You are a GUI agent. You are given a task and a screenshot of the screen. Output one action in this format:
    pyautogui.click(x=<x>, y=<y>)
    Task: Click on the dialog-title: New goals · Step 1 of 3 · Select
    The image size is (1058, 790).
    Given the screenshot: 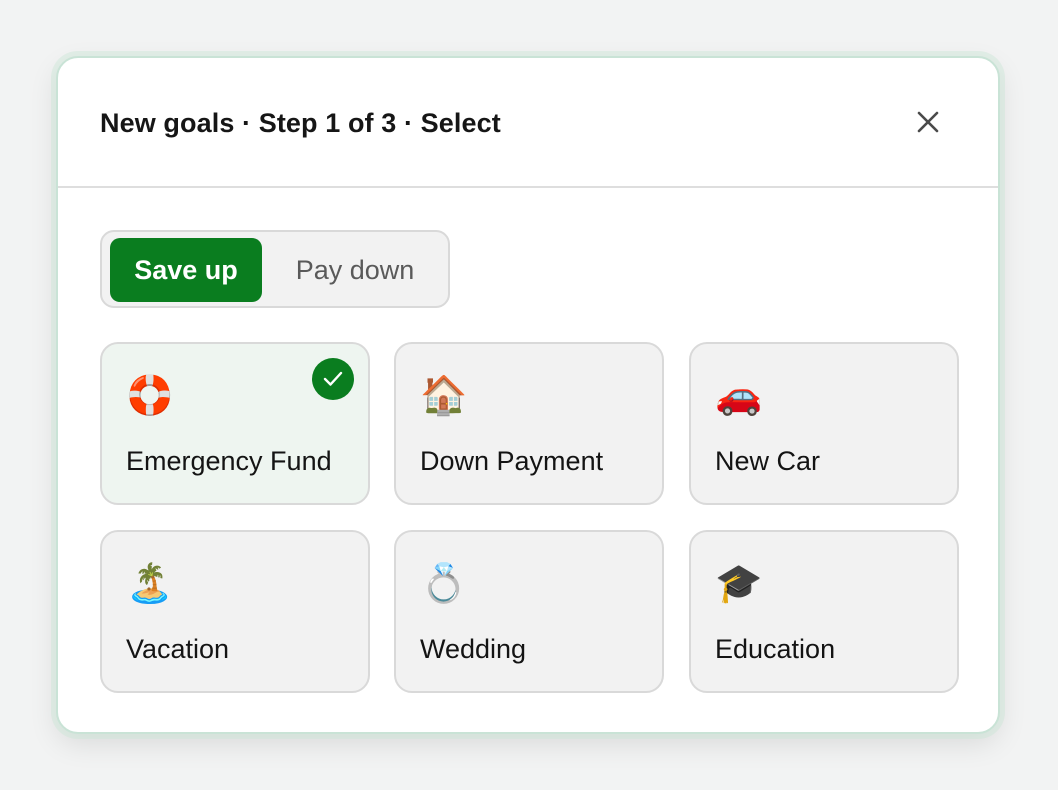 What is the action you would take?
    pyautogui.click(x=300, y=123)
    